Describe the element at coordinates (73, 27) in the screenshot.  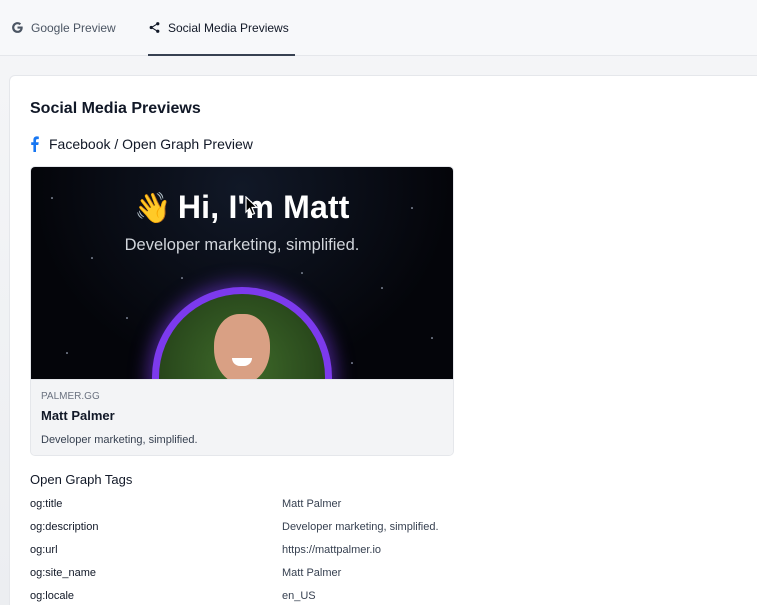
I see `tab-label: Google Preview` at that location.